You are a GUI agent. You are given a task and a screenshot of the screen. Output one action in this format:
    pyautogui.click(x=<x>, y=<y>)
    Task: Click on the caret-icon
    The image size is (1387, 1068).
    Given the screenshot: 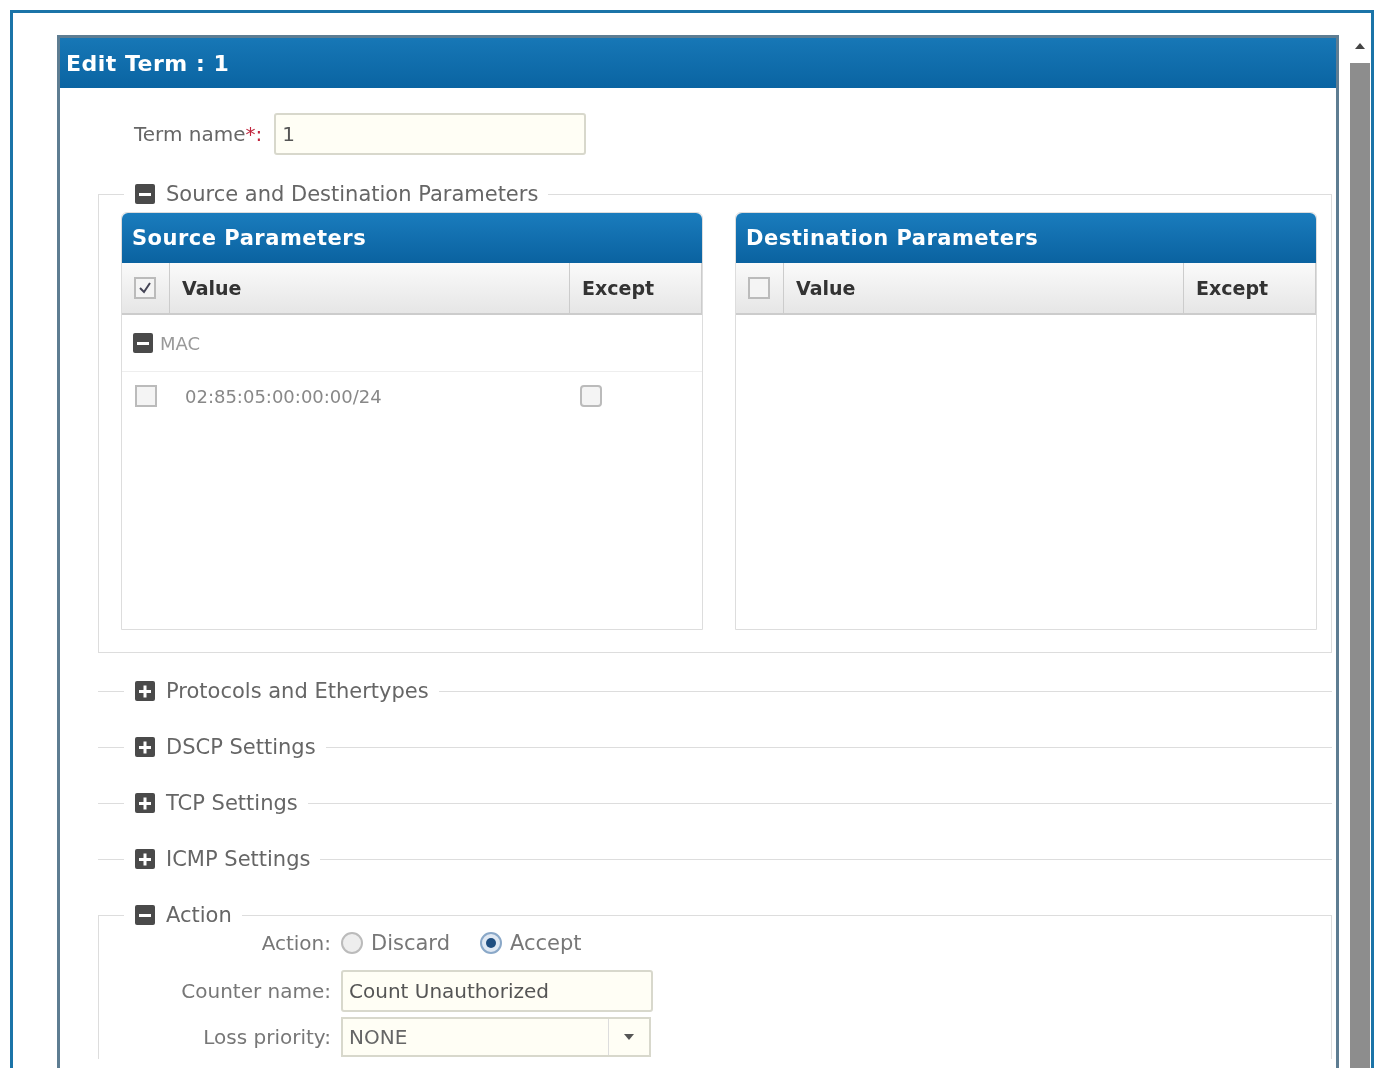 What is the action you would take?
    pyautogui.click(x=629, y=1037)
    